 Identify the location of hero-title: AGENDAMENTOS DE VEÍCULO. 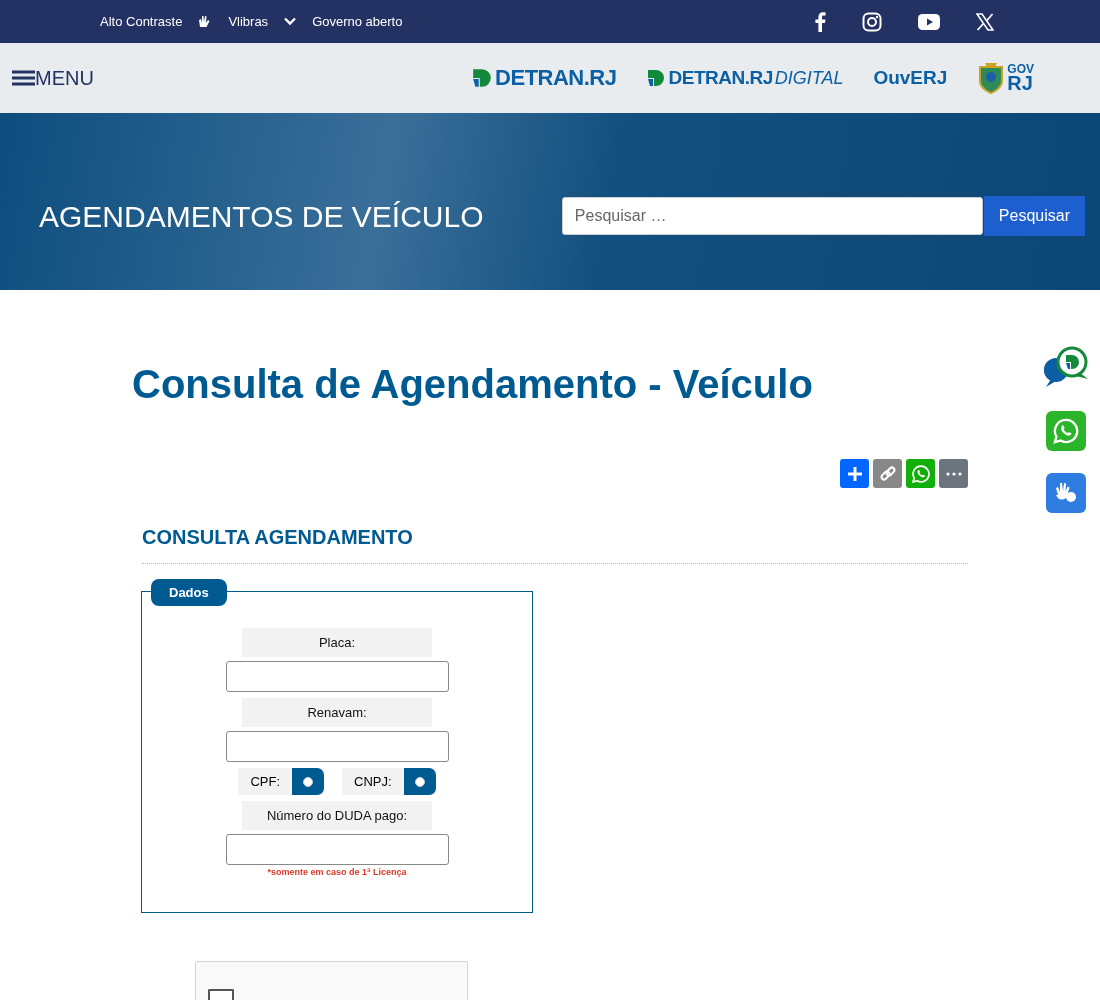
(261, 216).